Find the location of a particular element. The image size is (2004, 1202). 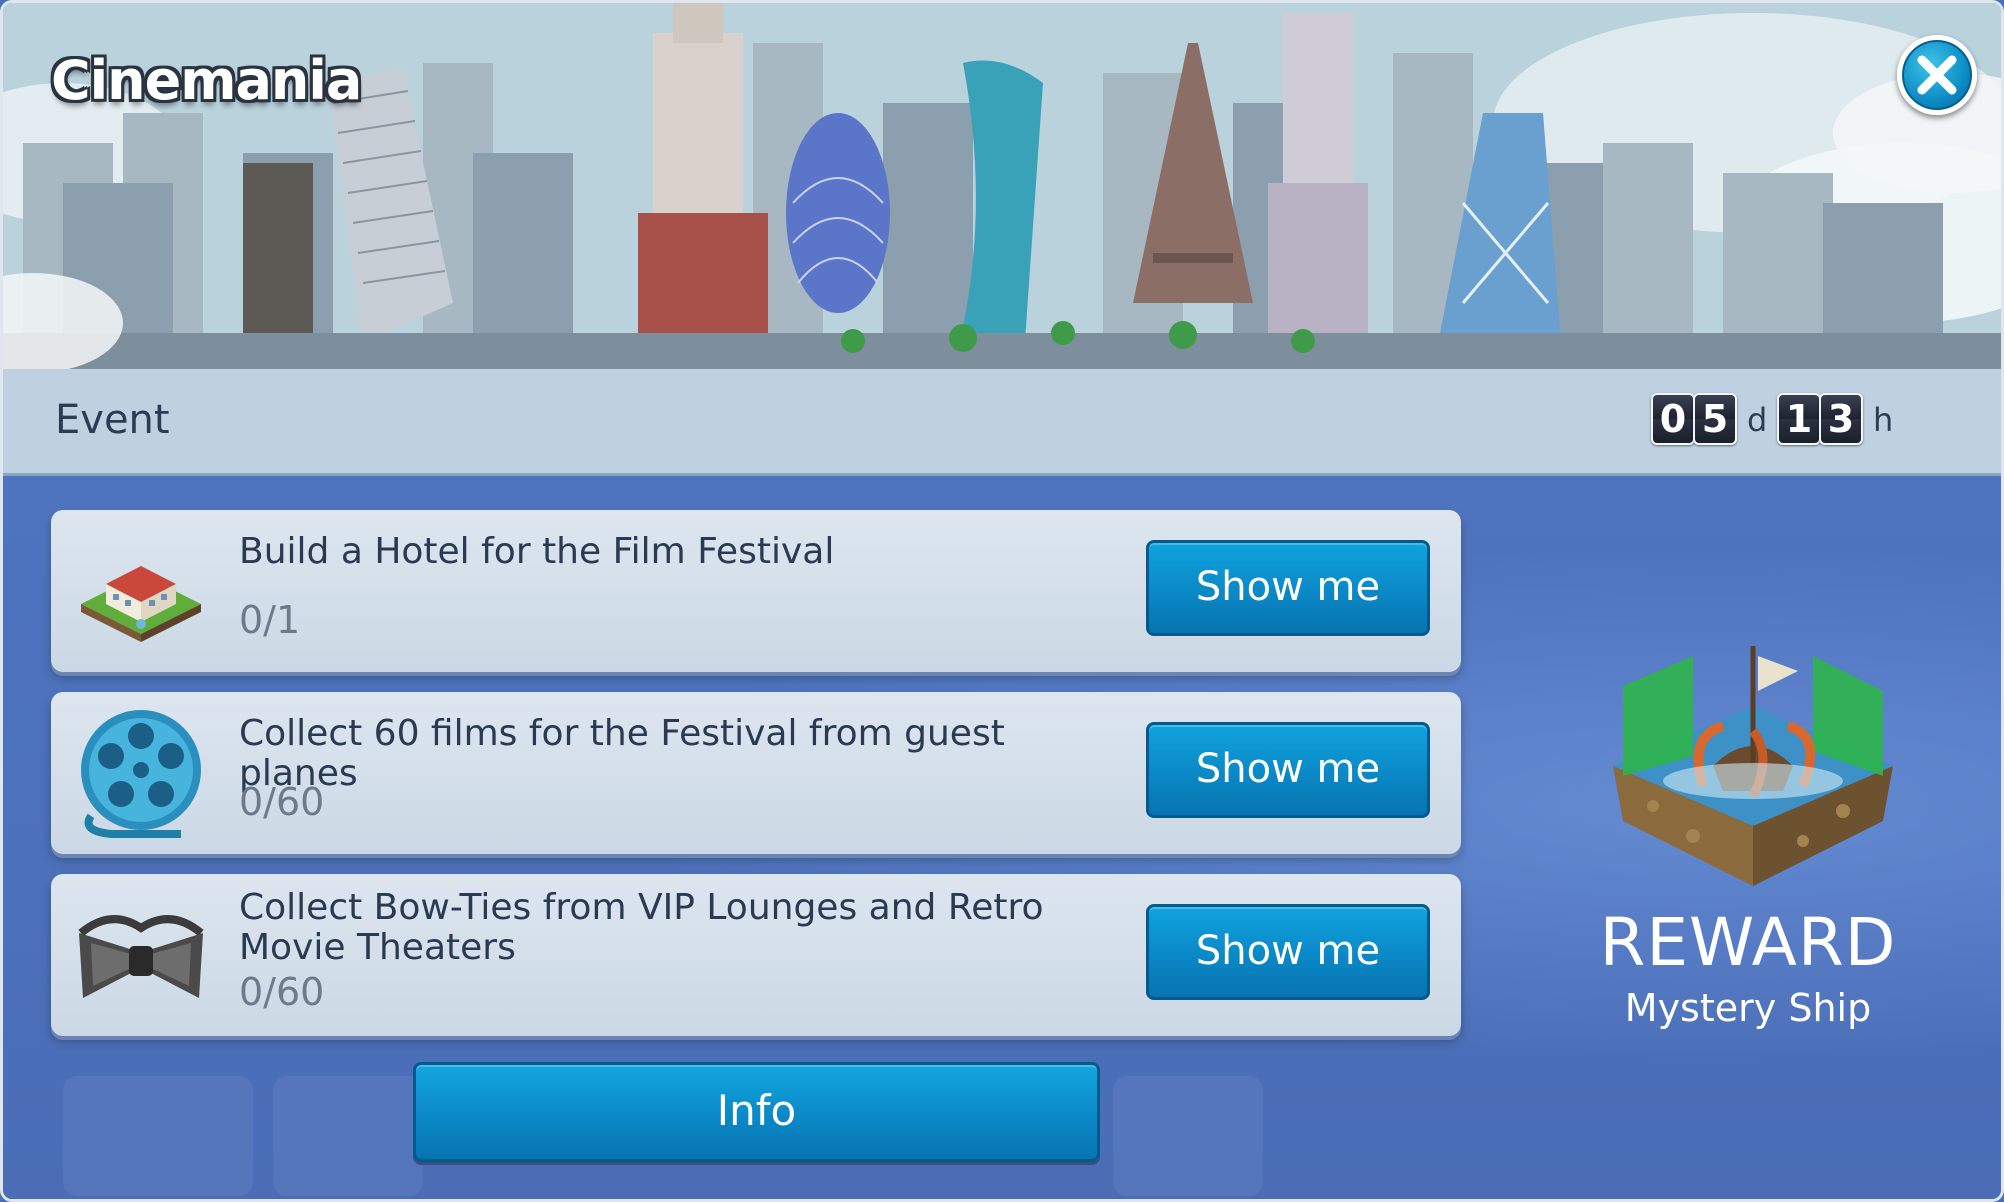

film-reel-icon is located at coordinates (141, 774).